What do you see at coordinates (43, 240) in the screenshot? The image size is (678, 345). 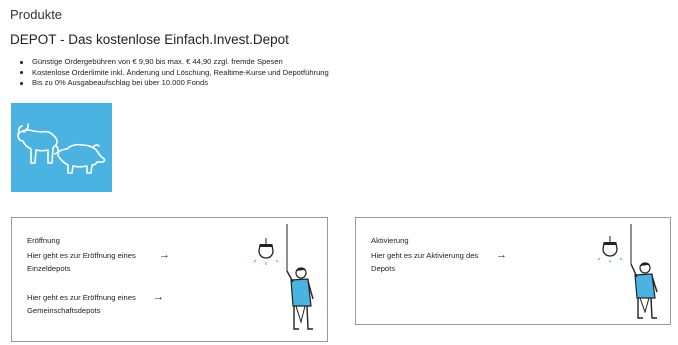 I see `opening-card-title: Eröffnung` at bounding box center [43, 240].